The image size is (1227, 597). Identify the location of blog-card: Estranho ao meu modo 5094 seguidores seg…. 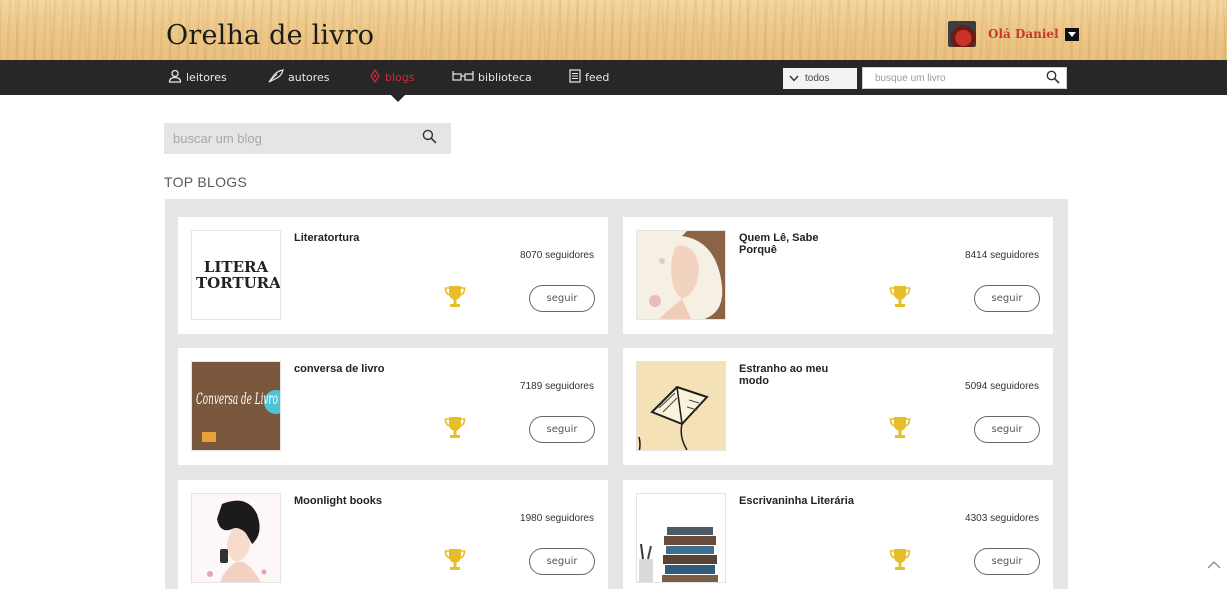
(838, 406).